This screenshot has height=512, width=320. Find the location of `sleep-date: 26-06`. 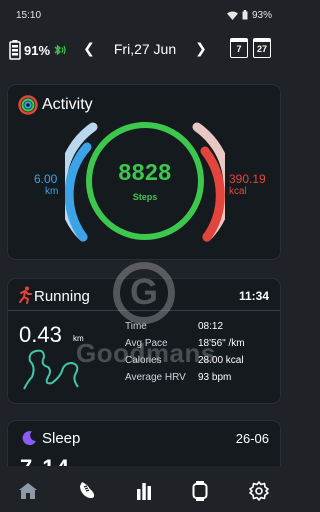

sleep-date: 26-06 is located at coordinates (252, 438).